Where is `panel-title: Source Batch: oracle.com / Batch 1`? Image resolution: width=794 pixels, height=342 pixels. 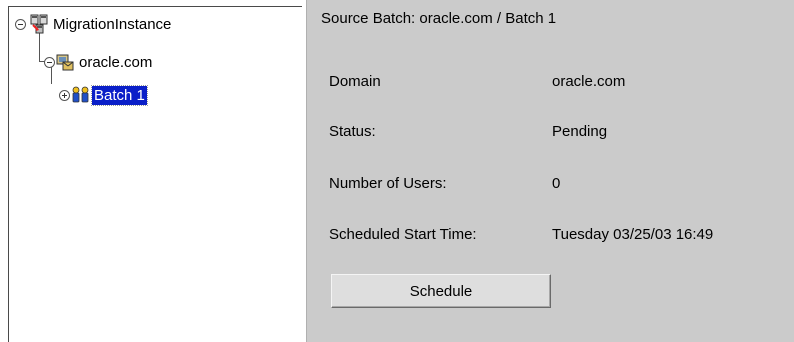
panel-title: Source Batch: oracle.com / Batch 1 is located at coordinates (439, 18).